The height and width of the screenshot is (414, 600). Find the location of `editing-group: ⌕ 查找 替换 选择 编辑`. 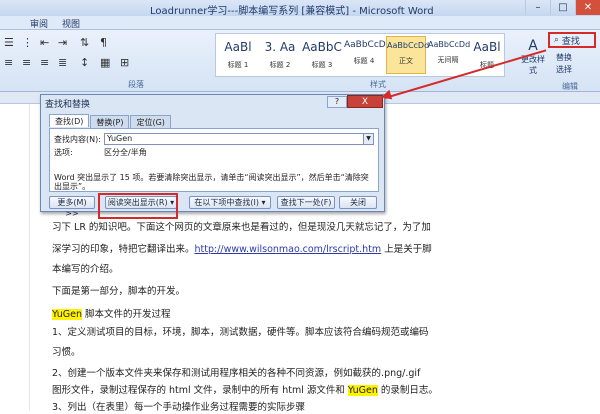

editing-group: ⌕ 查找 替换 选择 编辑 is located at coordinates (573, 61).